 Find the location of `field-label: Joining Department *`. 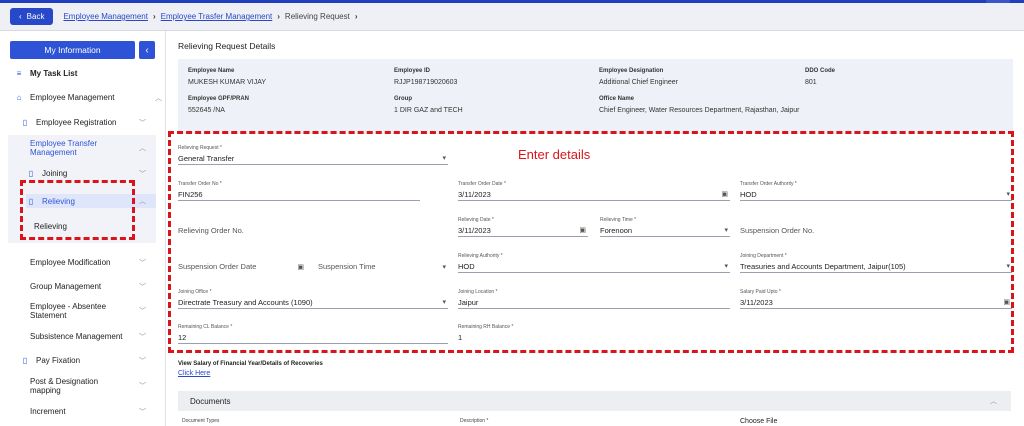

field-label: Joining Department * is located at coordinates (763, 256).